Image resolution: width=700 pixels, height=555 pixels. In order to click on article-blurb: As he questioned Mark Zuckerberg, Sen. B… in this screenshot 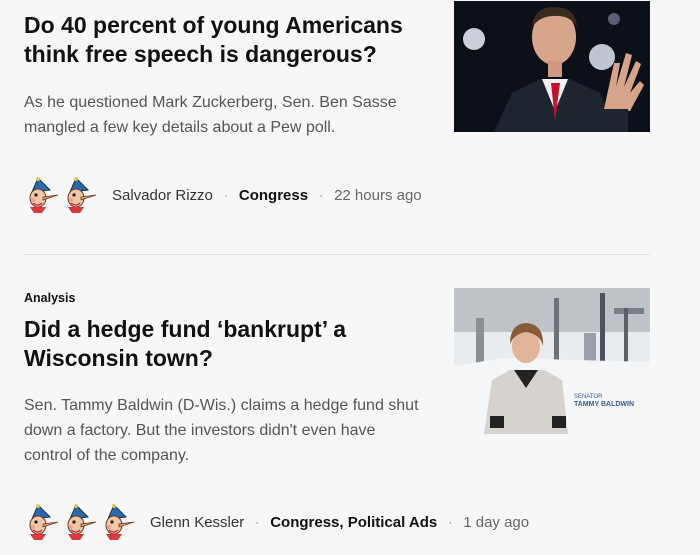, I will do `click(210, 115)`.